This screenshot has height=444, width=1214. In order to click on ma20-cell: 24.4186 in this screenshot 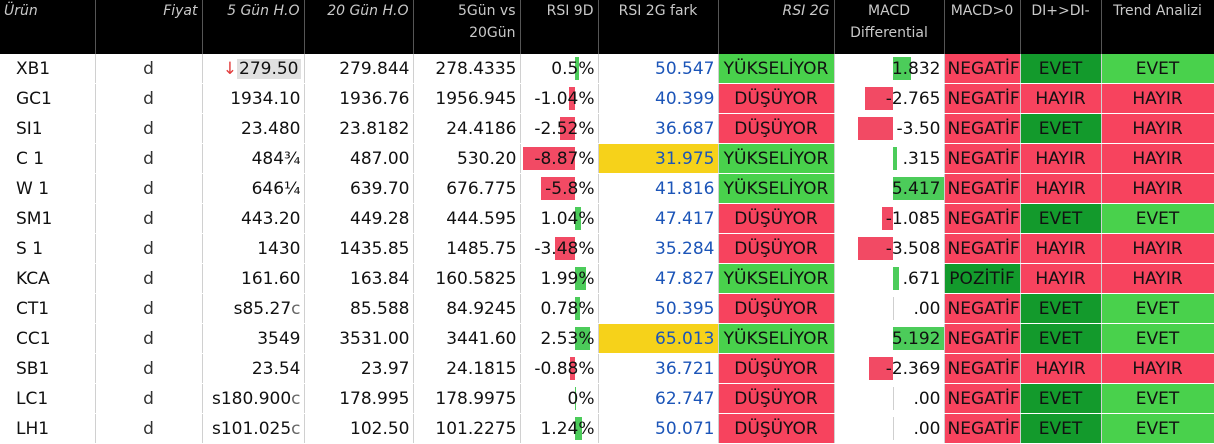, I will do `click(467, 128)`.